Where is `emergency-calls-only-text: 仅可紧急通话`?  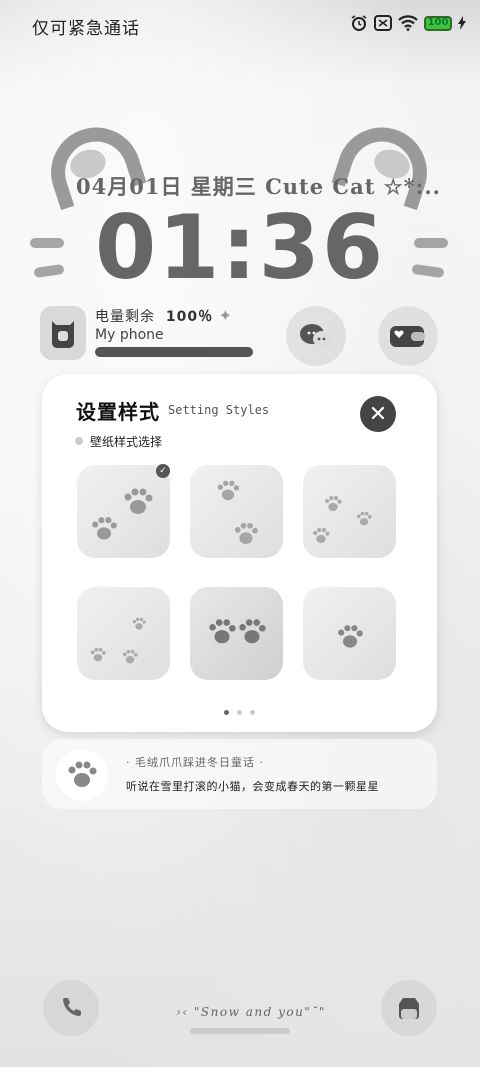 emergency-calls-only-text: 仅可紧急通话 is located at coordinates (86, 29).